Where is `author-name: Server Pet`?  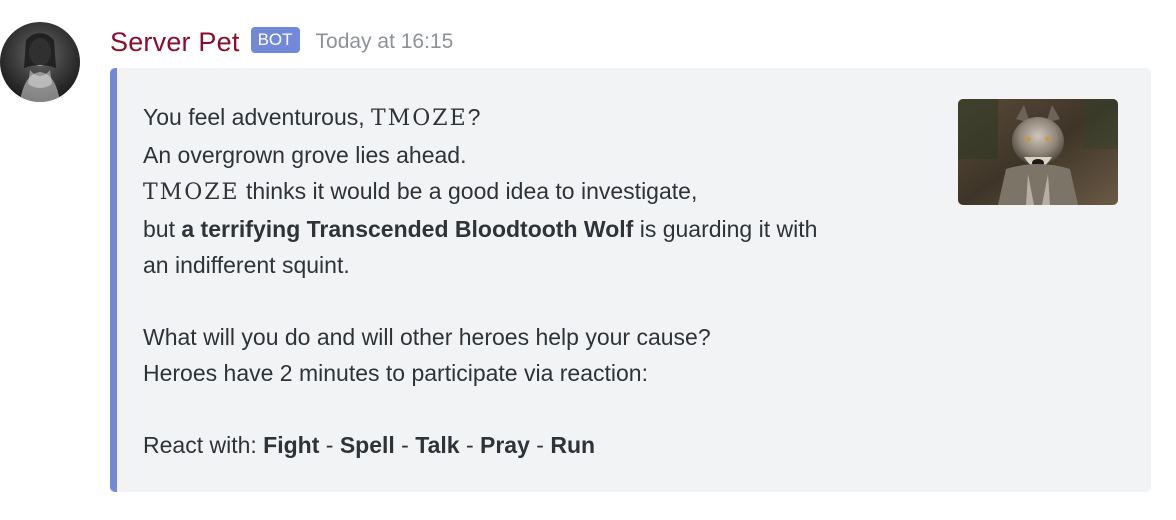
author-name: Server Pet is located at coordinates (175, 42).